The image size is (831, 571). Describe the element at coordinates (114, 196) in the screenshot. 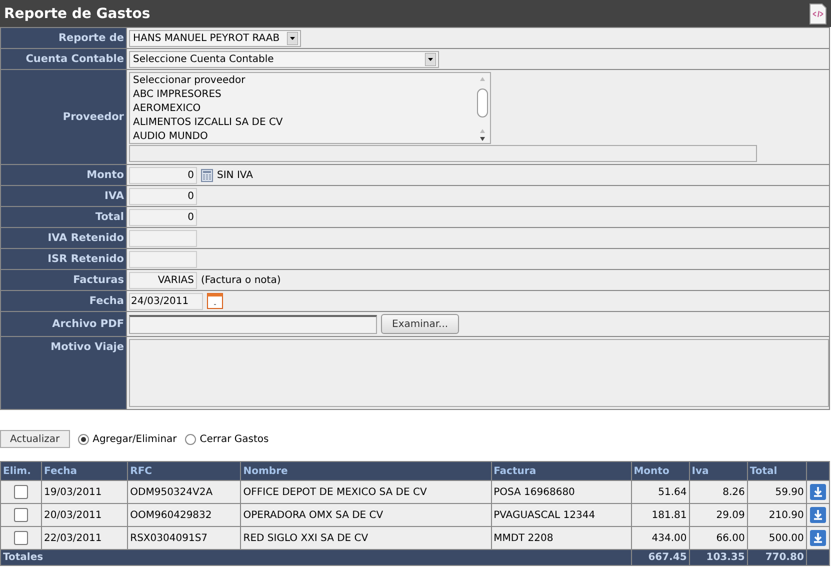

I see `field-label: IVA` at that location.